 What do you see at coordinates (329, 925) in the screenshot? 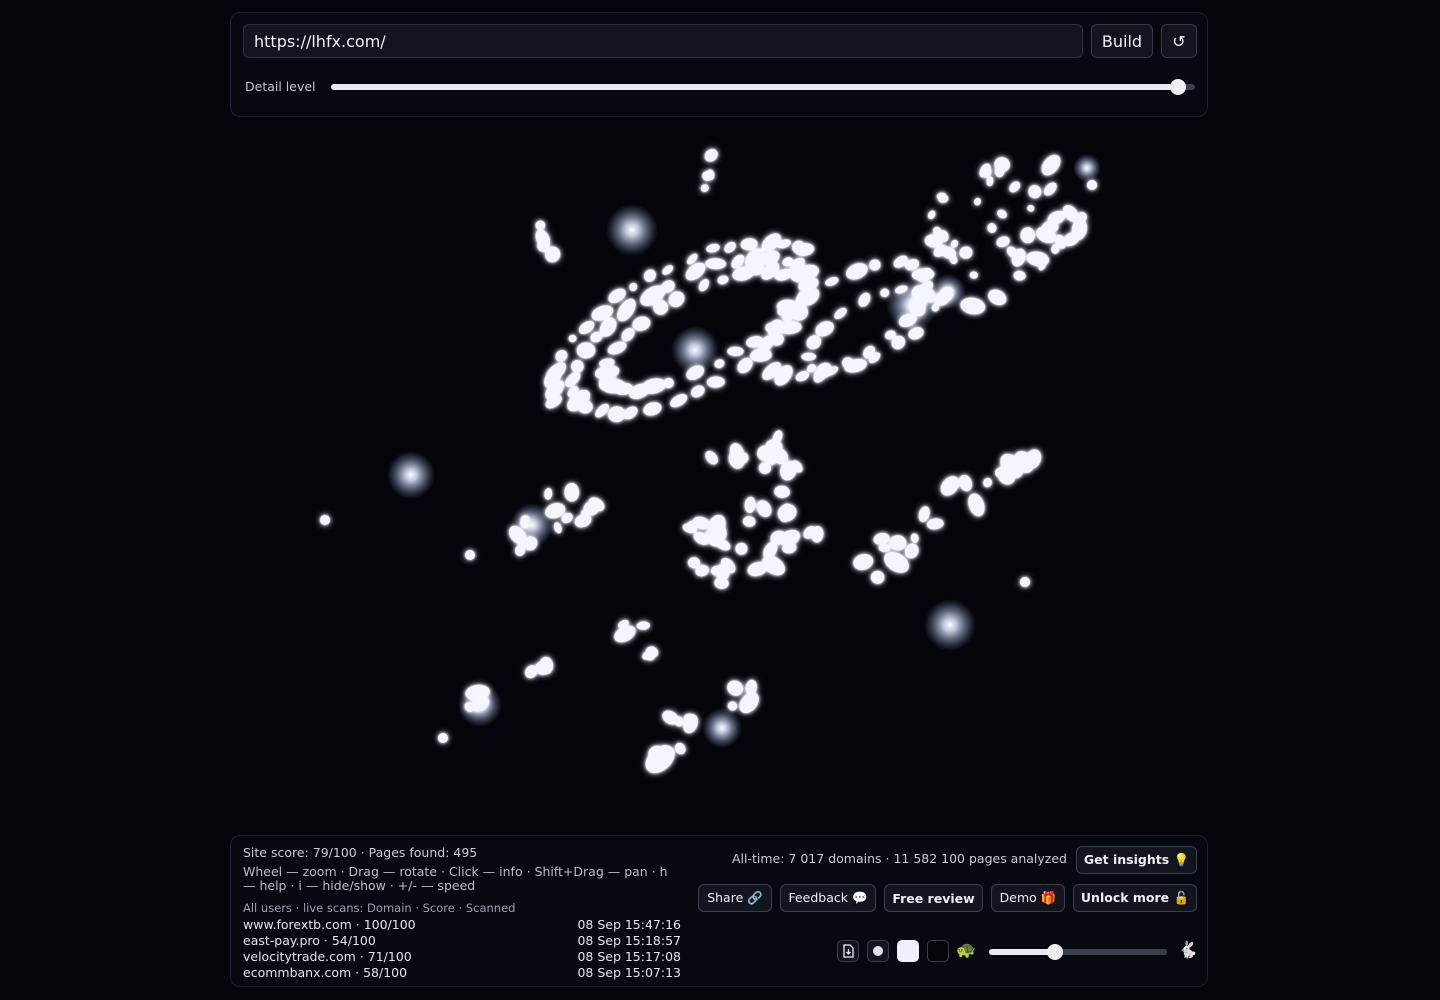
I see `scan-domain: www.forextb.com · 100/100` at bounding box center [329, 925].